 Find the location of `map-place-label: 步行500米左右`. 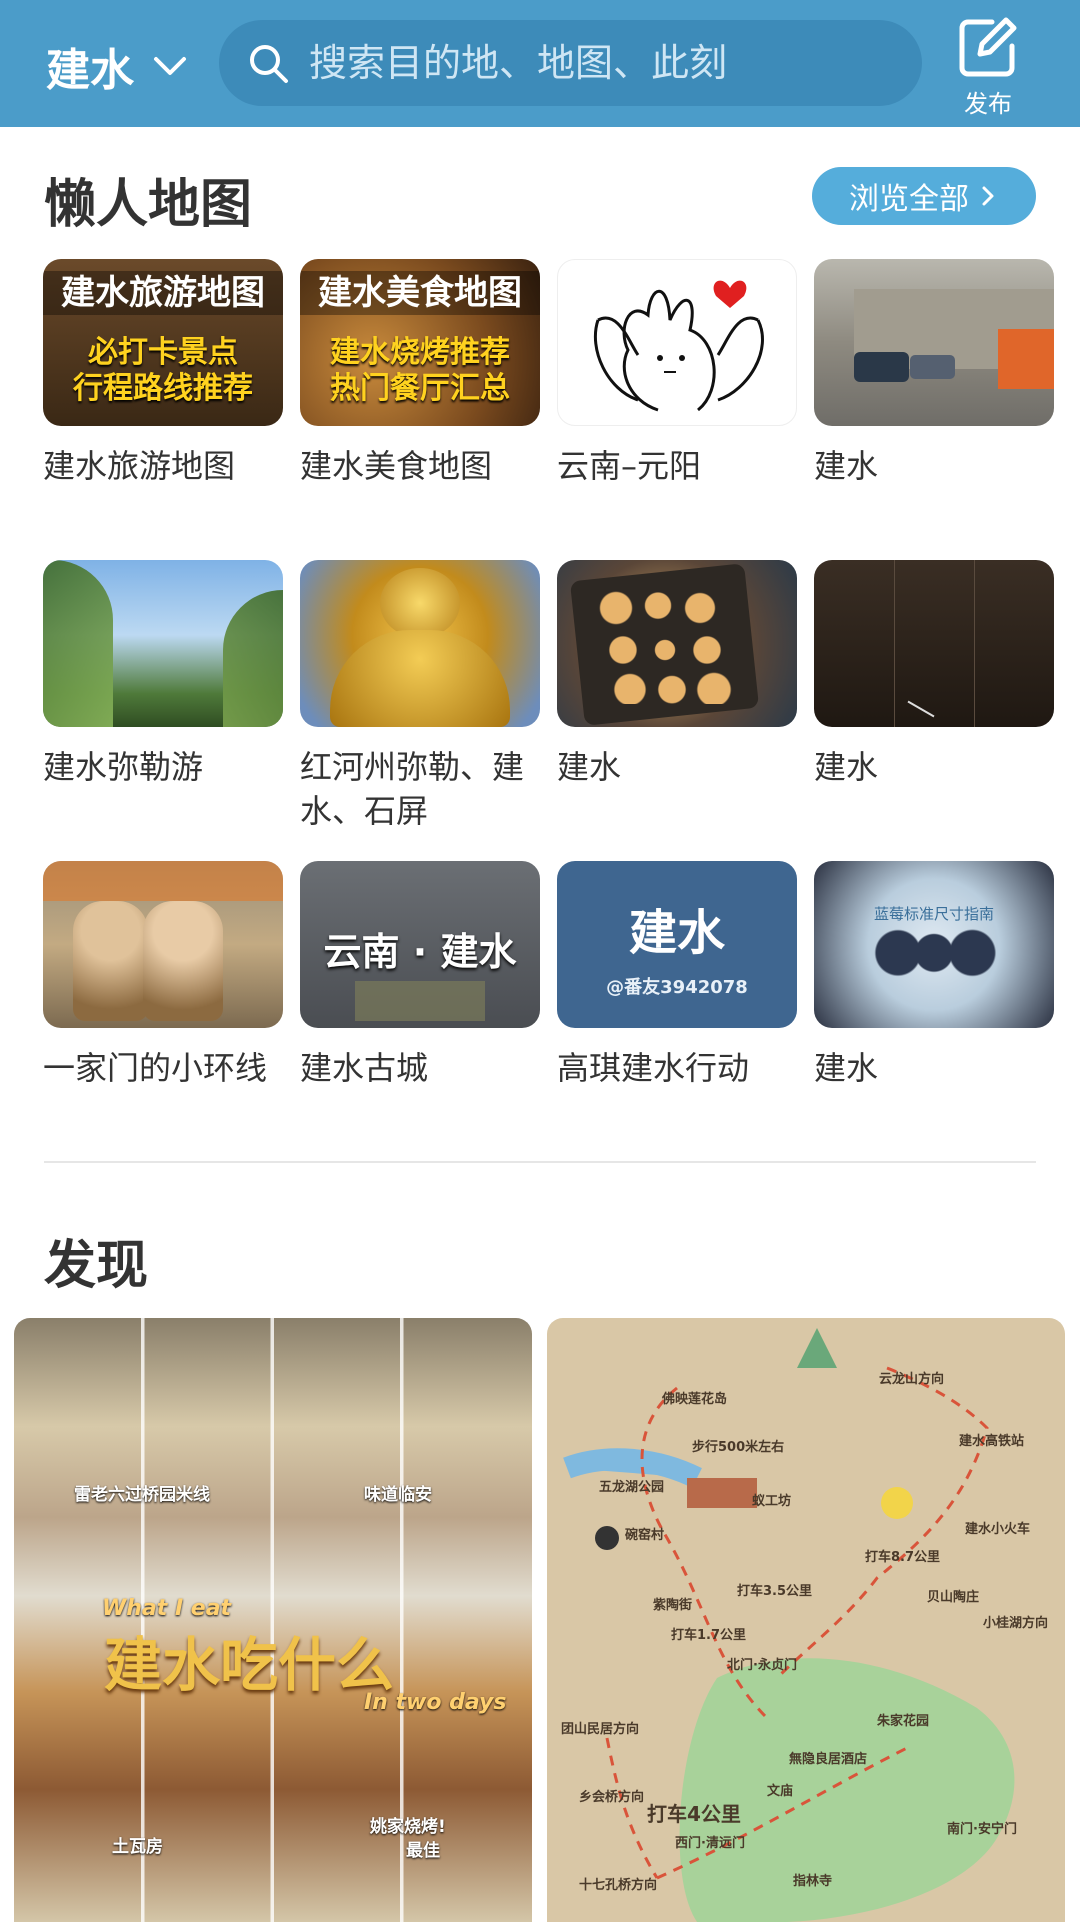

map-place-label: 步行500米左右 is located at coordinates (738, 1447).